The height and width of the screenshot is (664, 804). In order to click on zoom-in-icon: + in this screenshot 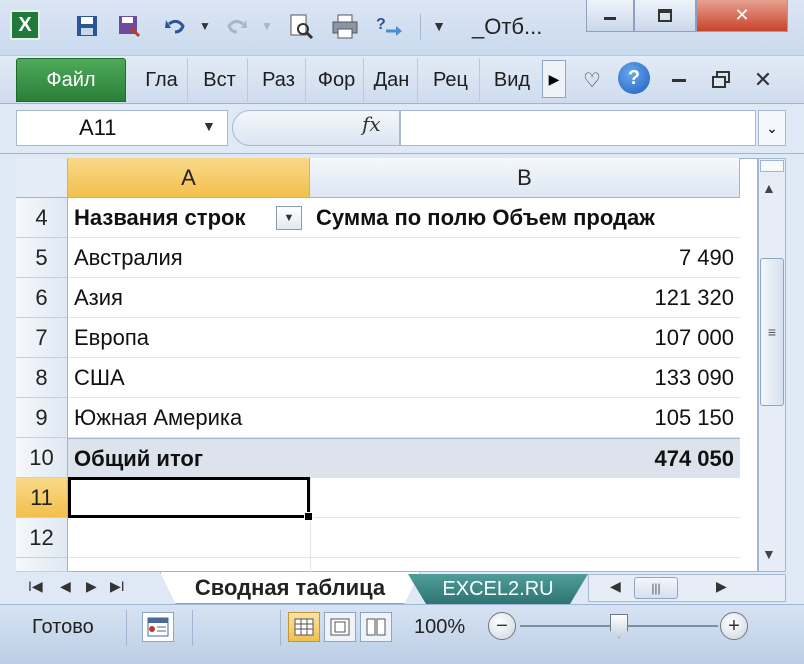, I will do `click(734, 626)`.